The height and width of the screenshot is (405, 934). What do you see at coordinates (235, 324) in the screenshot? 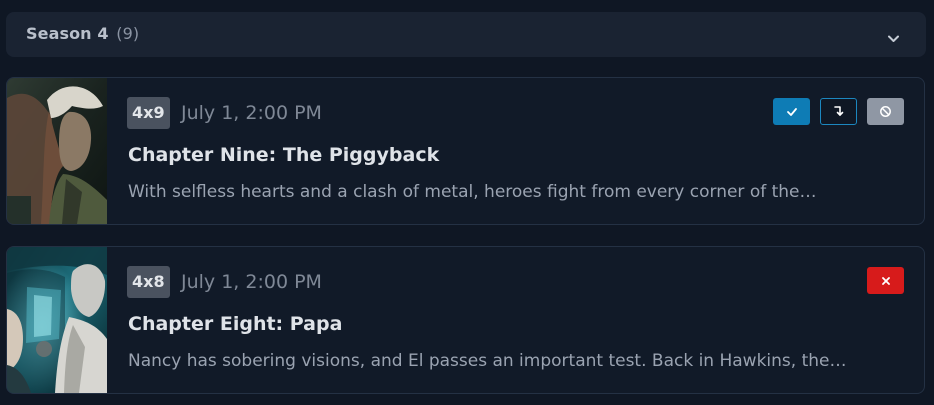
I see `episode-title: Chapter Eight: Papa` at bounding box center [235, 324].